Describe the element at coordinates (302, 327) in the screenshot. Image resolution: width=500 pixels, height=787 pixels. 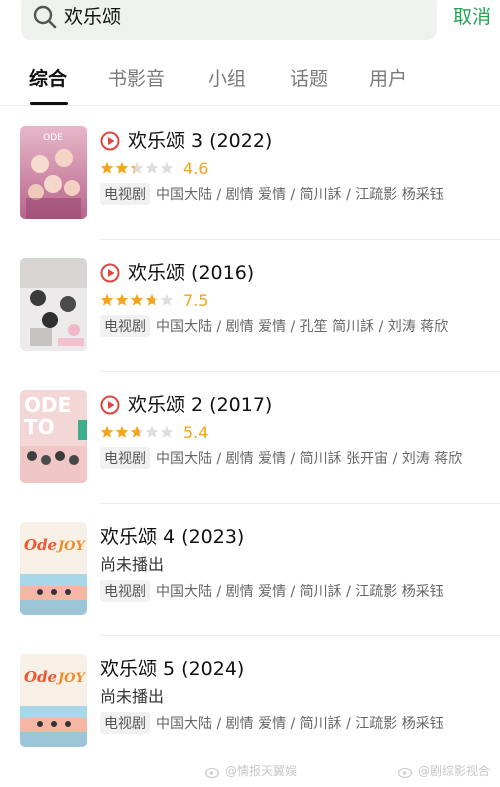
I see `result-meta: 中国大陆 / 剧情 爱情 / 孔笙 简川訸 / 刘涛 蒋欣` at that location.